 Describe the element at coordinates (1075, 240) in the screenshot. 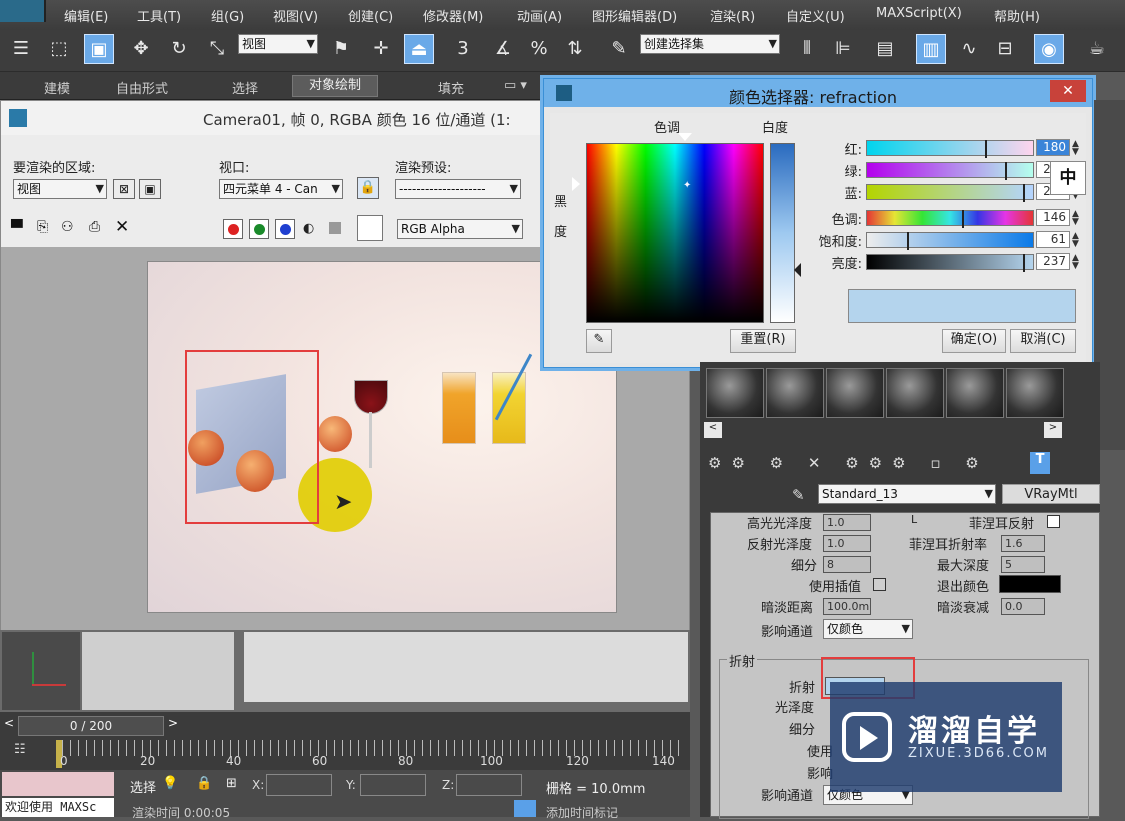

I see `saturation-spinner: ▲ ▼` at that location.